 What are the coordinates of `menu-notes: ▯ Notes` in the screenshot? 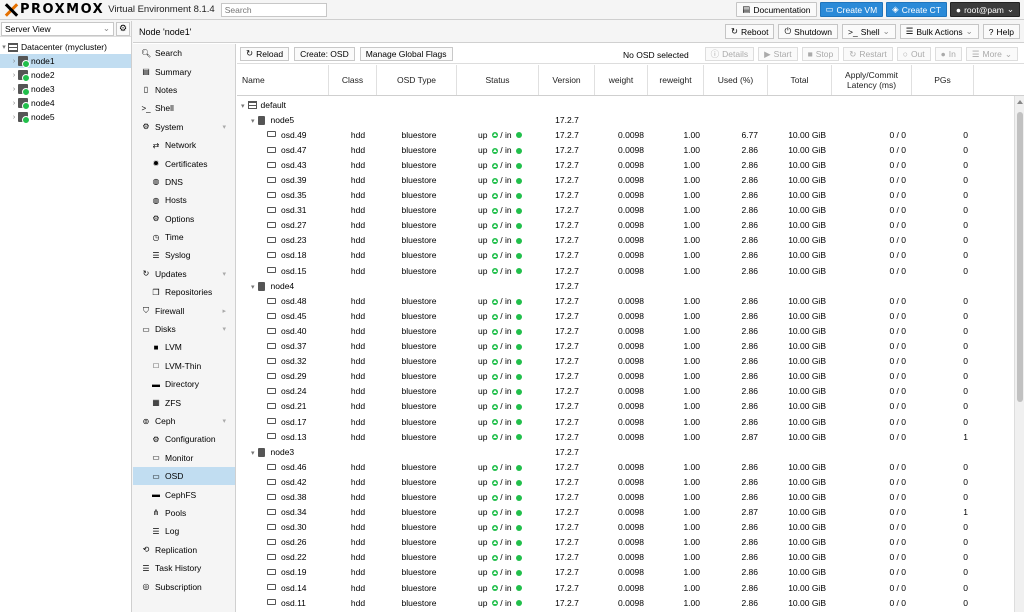 It's located at (184, 90).